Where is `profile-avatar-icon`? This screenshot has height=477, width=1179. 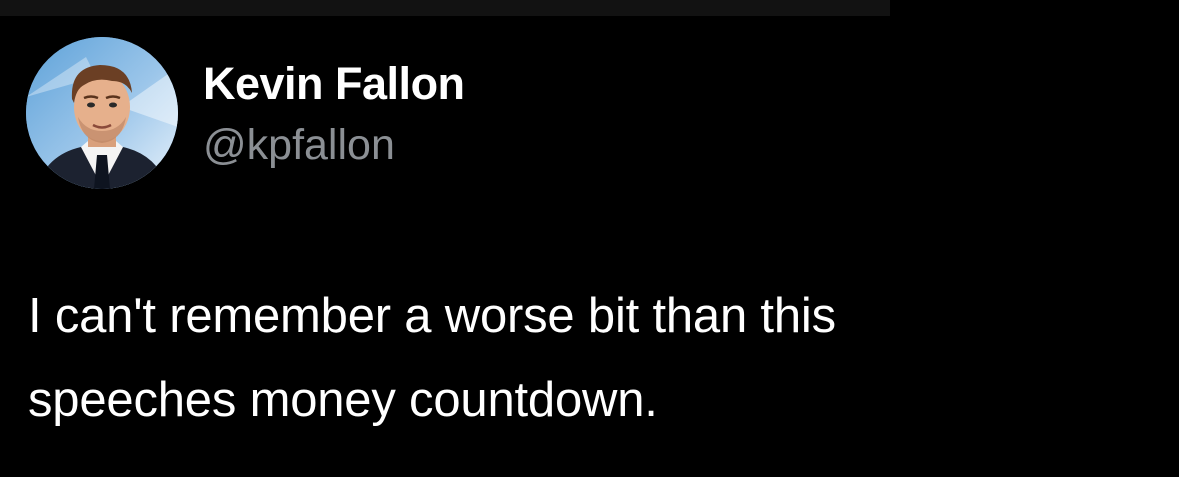 profile-avatar-icon is located at coordinates (102, 113).